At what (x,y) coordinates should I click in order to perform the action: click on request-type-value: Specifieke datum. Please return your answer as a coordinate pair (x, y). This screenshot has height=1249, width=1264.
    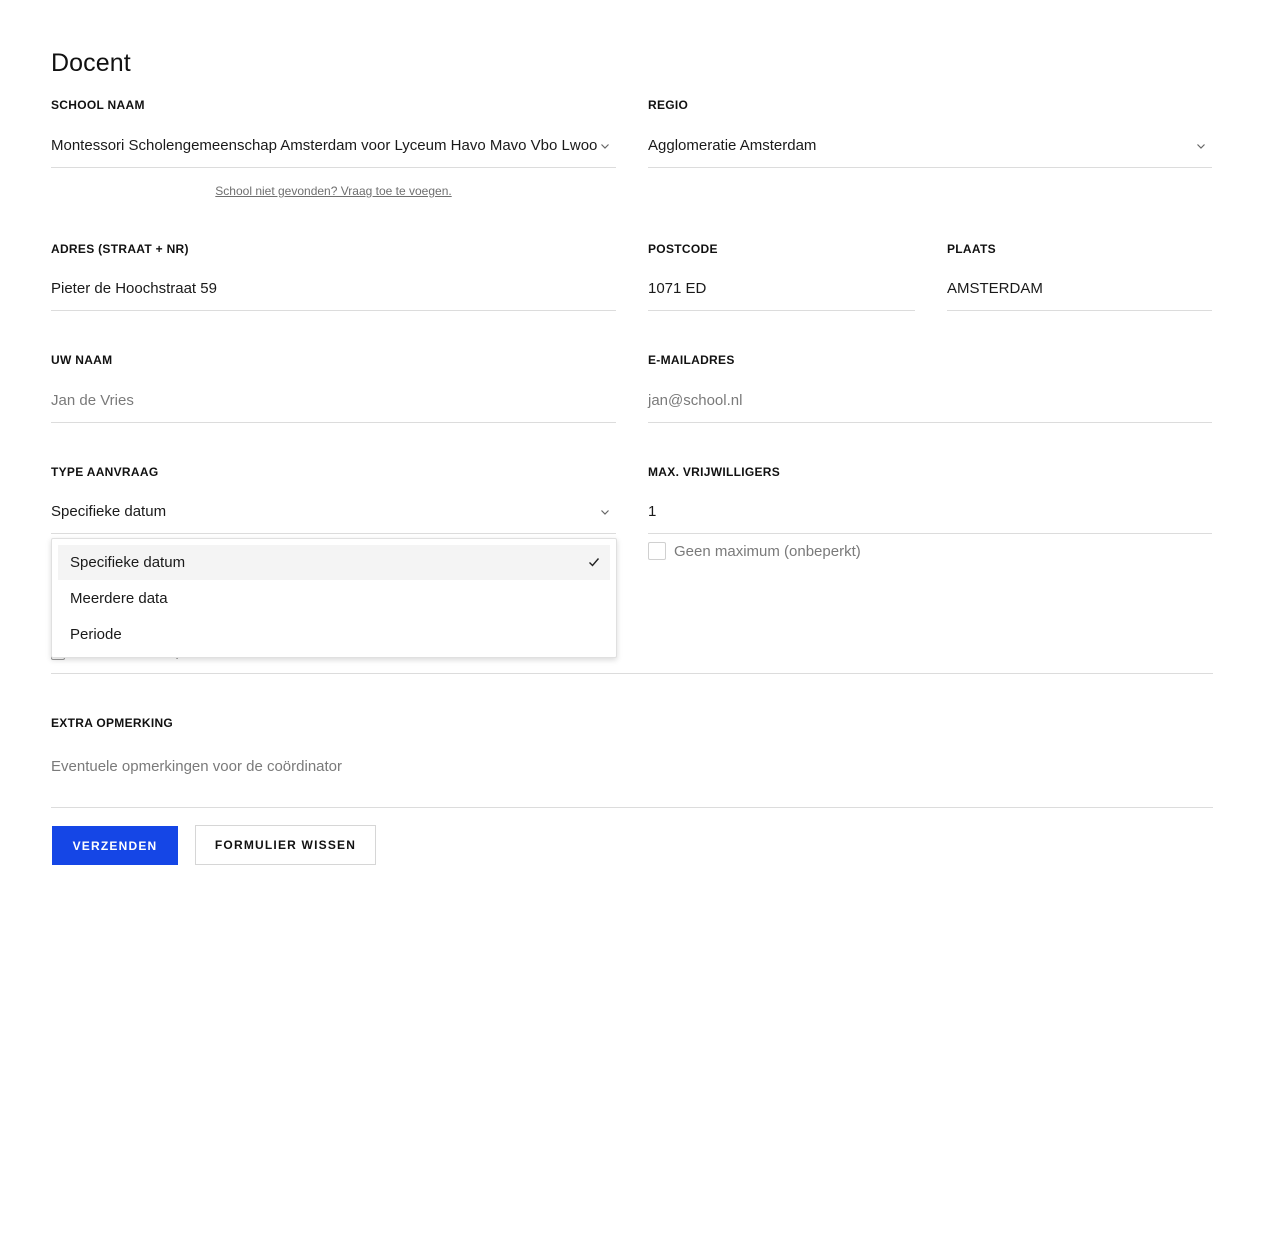
    Looking at the image, I should click on (109, 511).